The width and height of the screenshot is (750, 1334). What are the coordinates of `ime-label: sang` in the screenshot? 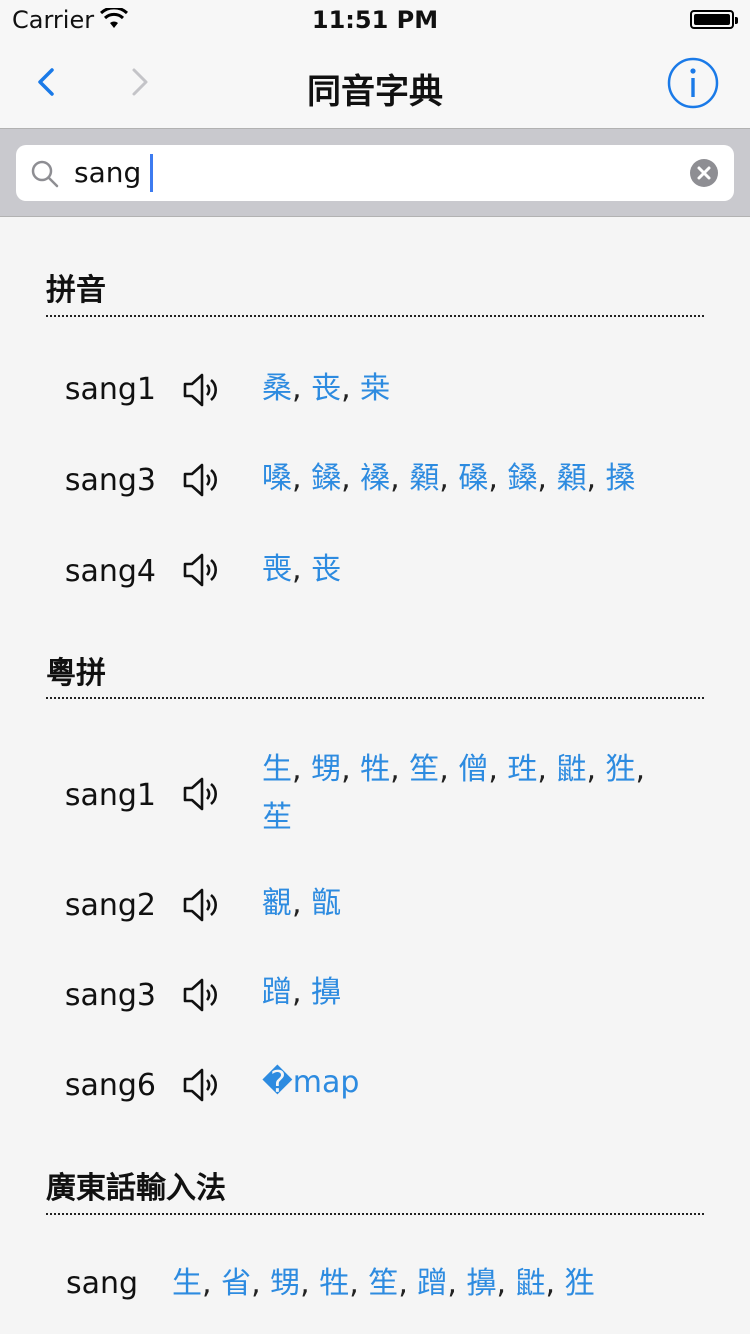 It's located at (102, 1283).